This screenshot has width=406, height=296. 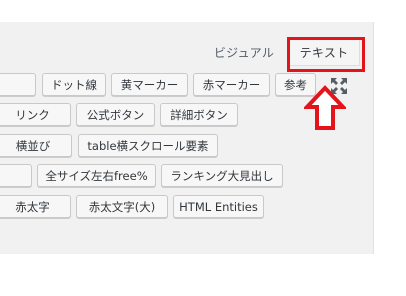 What do you see at coordinates (148, 145) in the screenshot?
I see `quicktag-table-scroll: table横スクロール要素` at bounding box center [148, 145].